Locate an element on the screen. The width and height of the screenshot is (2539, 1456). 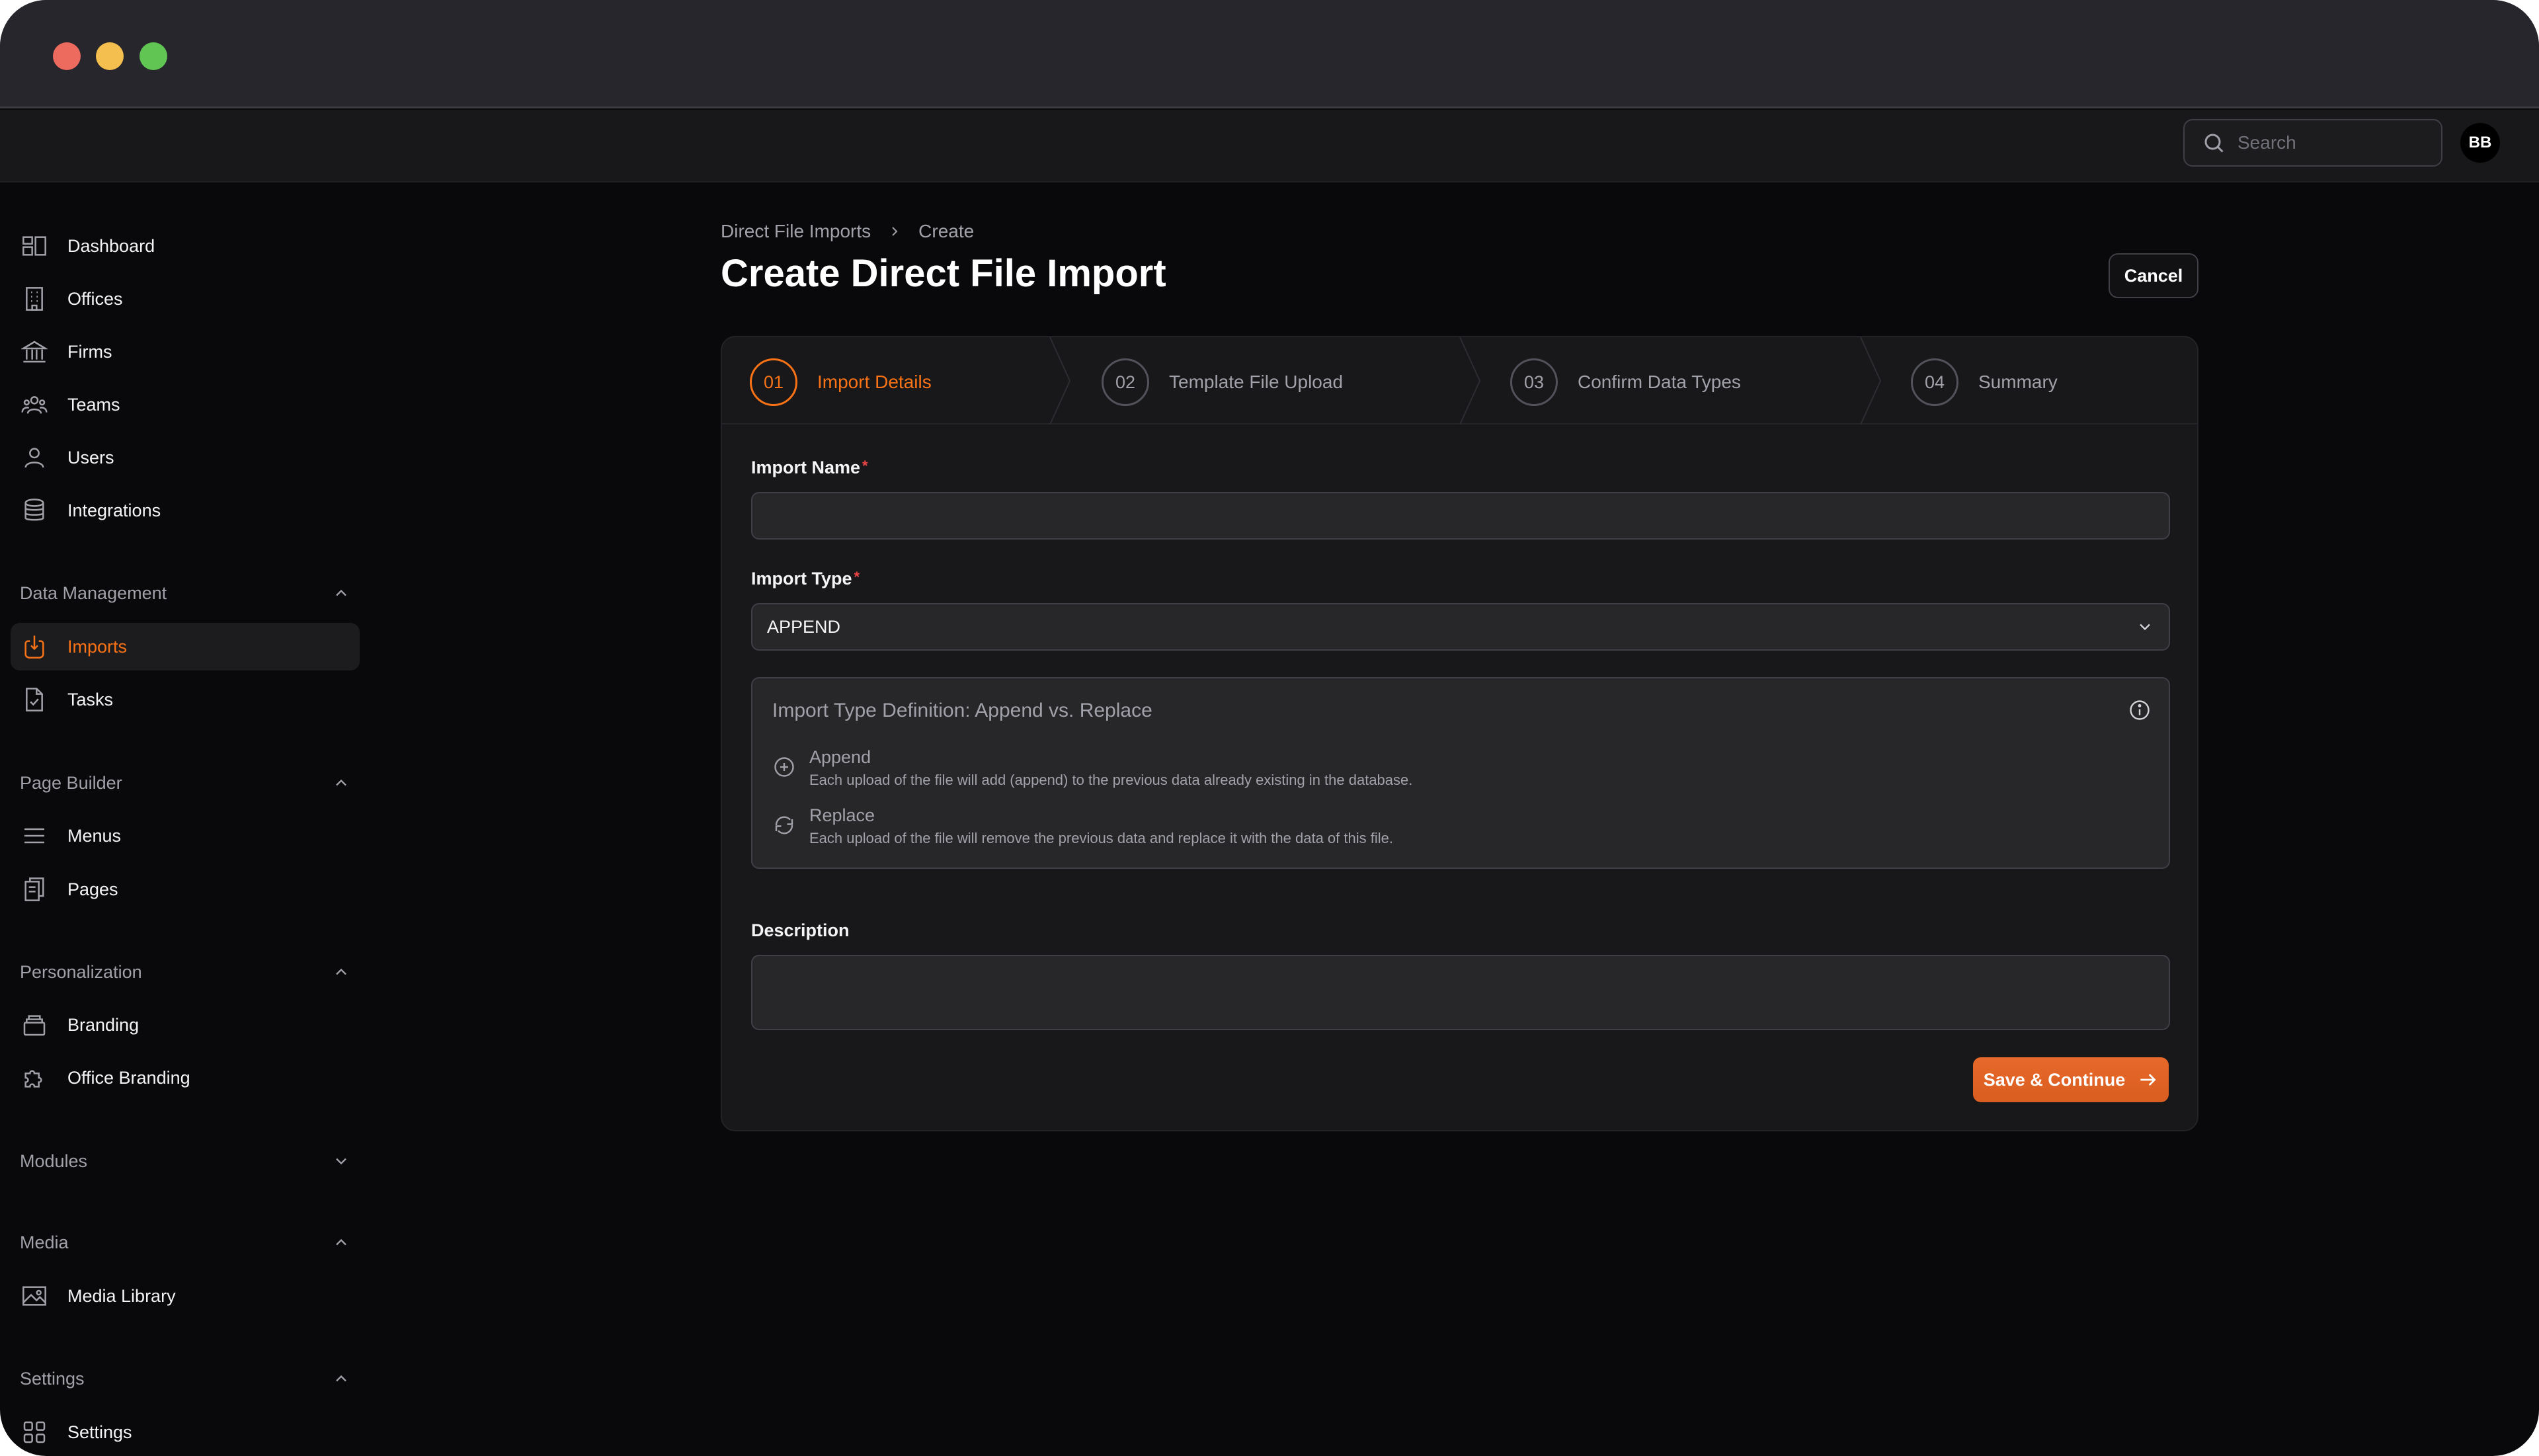
definition-append-name: Append is located at coordinates (840, 757).